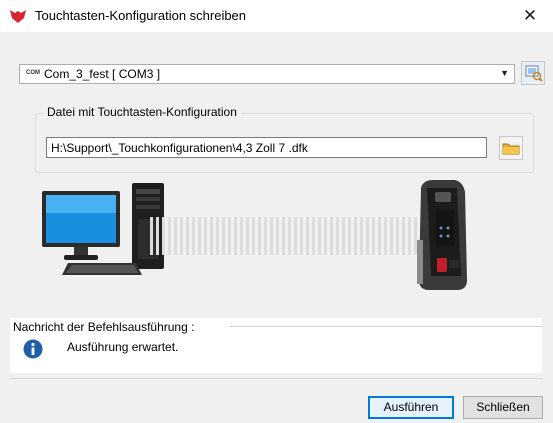  What do you see at coordinates (18, 16) in the screenshot?
I see `red-wing-logo-icon` at bounding box center [18, 16].